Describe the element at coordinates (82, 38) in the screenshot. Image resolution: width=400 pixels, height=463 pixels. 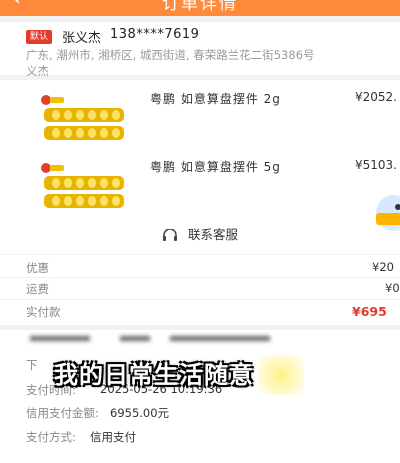
I see `recipient-name: 张义杰` at that location.